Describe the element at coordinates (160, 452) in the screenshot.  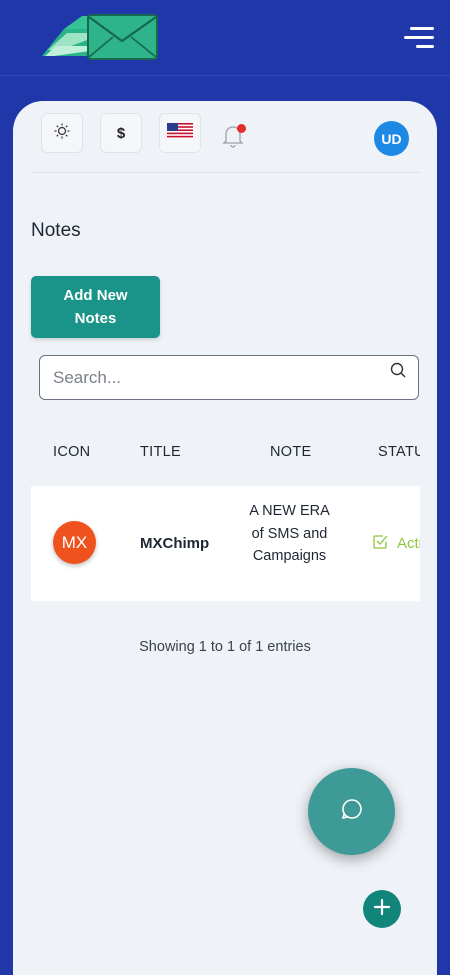
I see `column-header-title: TITLE` at that location.